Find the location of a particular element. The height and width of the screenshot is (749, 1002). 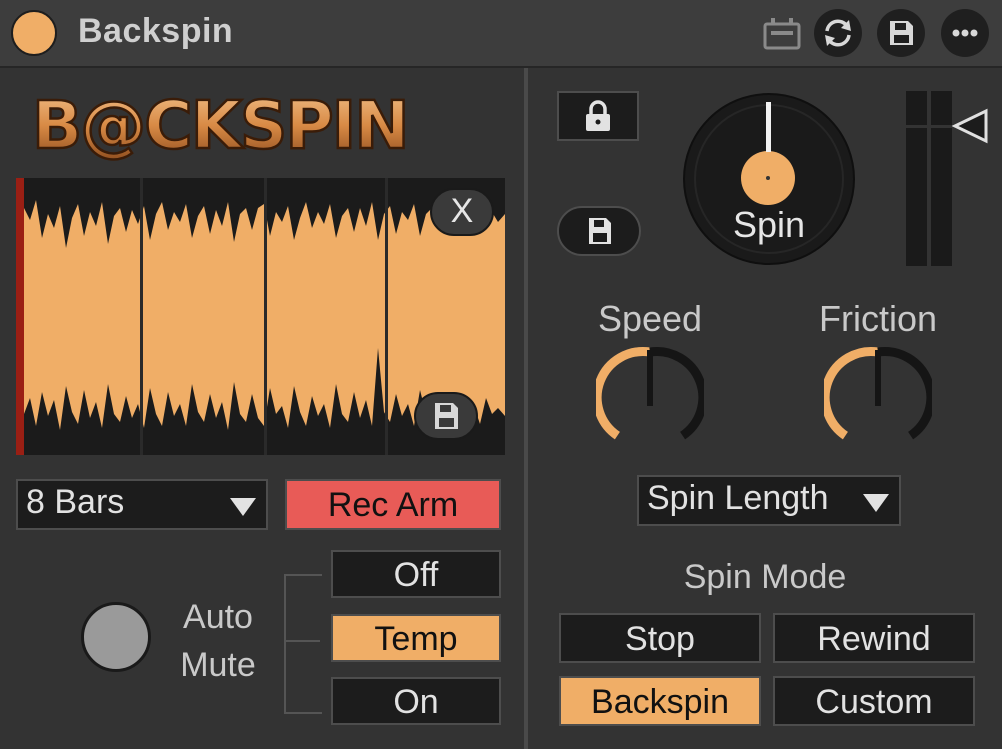

friction-knob is located at coordinates (878, 398).